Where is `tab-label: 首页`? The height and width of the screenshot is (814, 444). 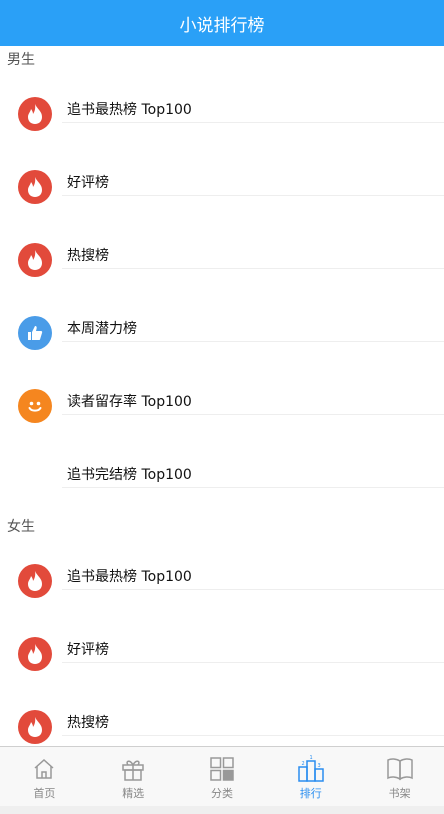 tab-label: 首页 is located at coordinates (44, 793).